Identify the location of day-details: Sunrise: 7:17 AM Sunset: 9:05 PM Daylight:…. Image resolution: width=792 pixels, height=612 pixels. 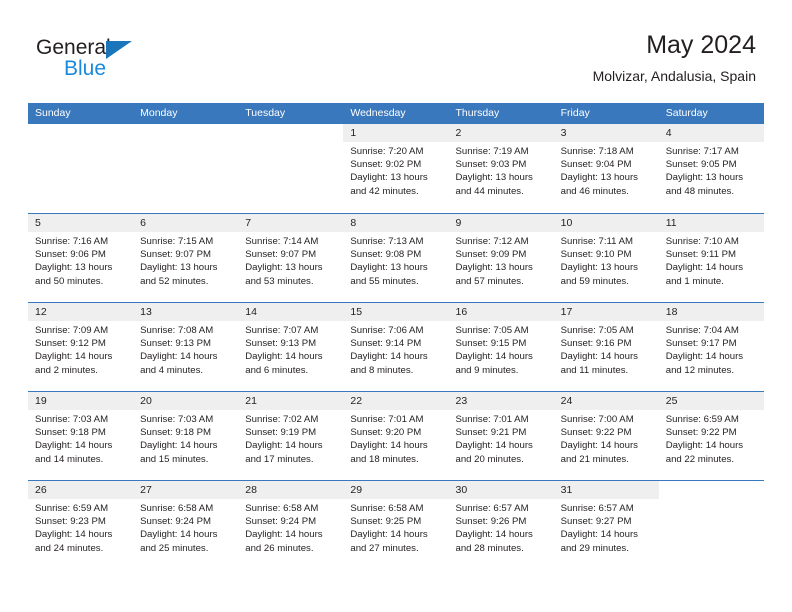
(711, 170).